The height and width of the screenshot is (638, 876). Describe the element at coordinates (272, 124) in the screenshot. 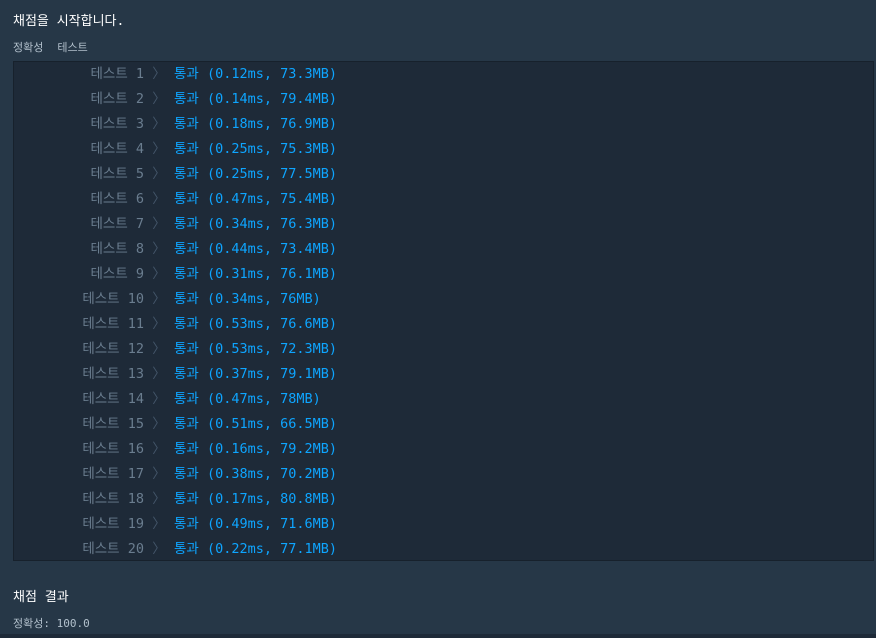

I see `test-metrics: (0.18ms, 76.9MB)` at that location.